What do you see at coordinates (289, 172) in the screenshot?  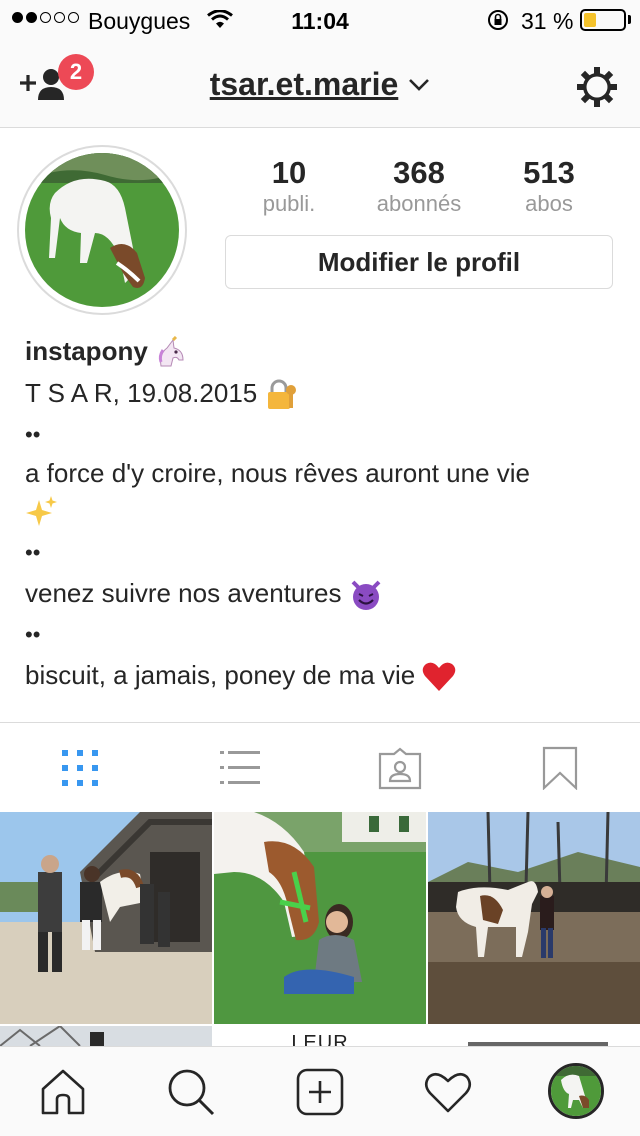 I see `posts-count: 10` at bounding box center [289, 172].